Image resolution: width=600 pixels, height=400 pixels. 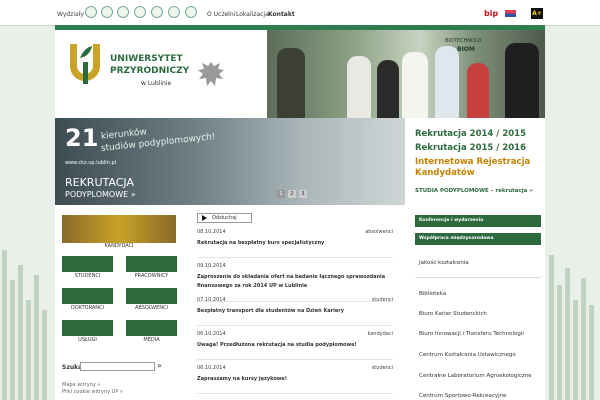 What do you see at coordinates (281, 194) in the screenshot?
I see `banner-dot-1: 1` at bounding box center [281, 194].